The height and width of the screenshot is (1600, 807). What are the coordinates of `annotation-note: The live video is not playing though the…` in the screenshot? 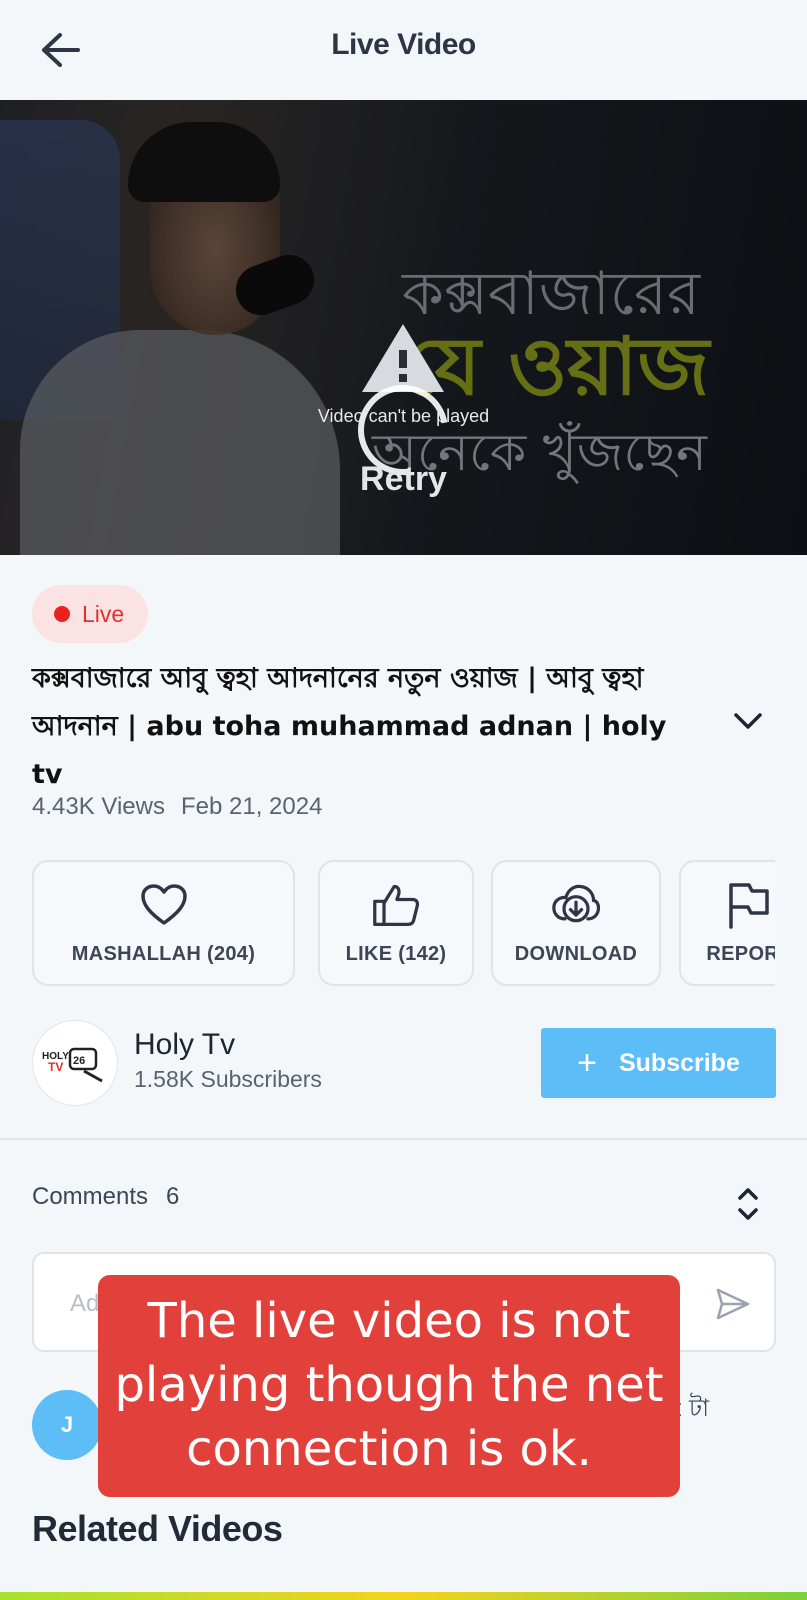 It's located at (389, 1386).